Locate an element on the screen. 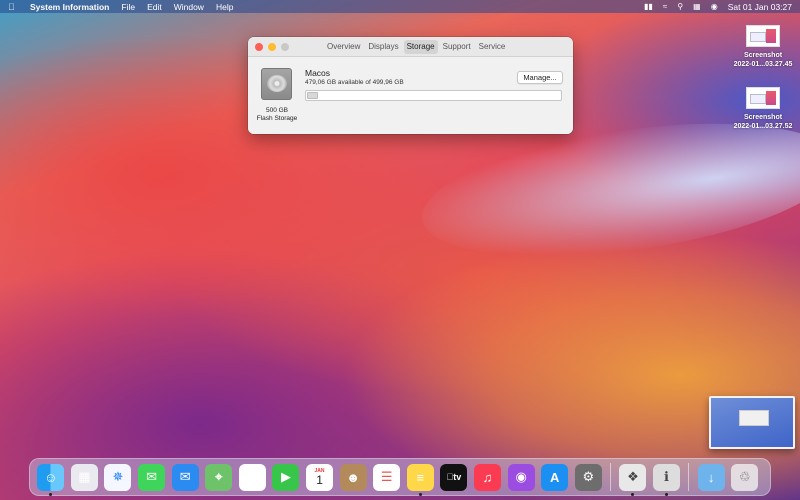 The height and width of the screenshot is (500, 800). messages-icon: ✉ is located at coordinates (152, 477).